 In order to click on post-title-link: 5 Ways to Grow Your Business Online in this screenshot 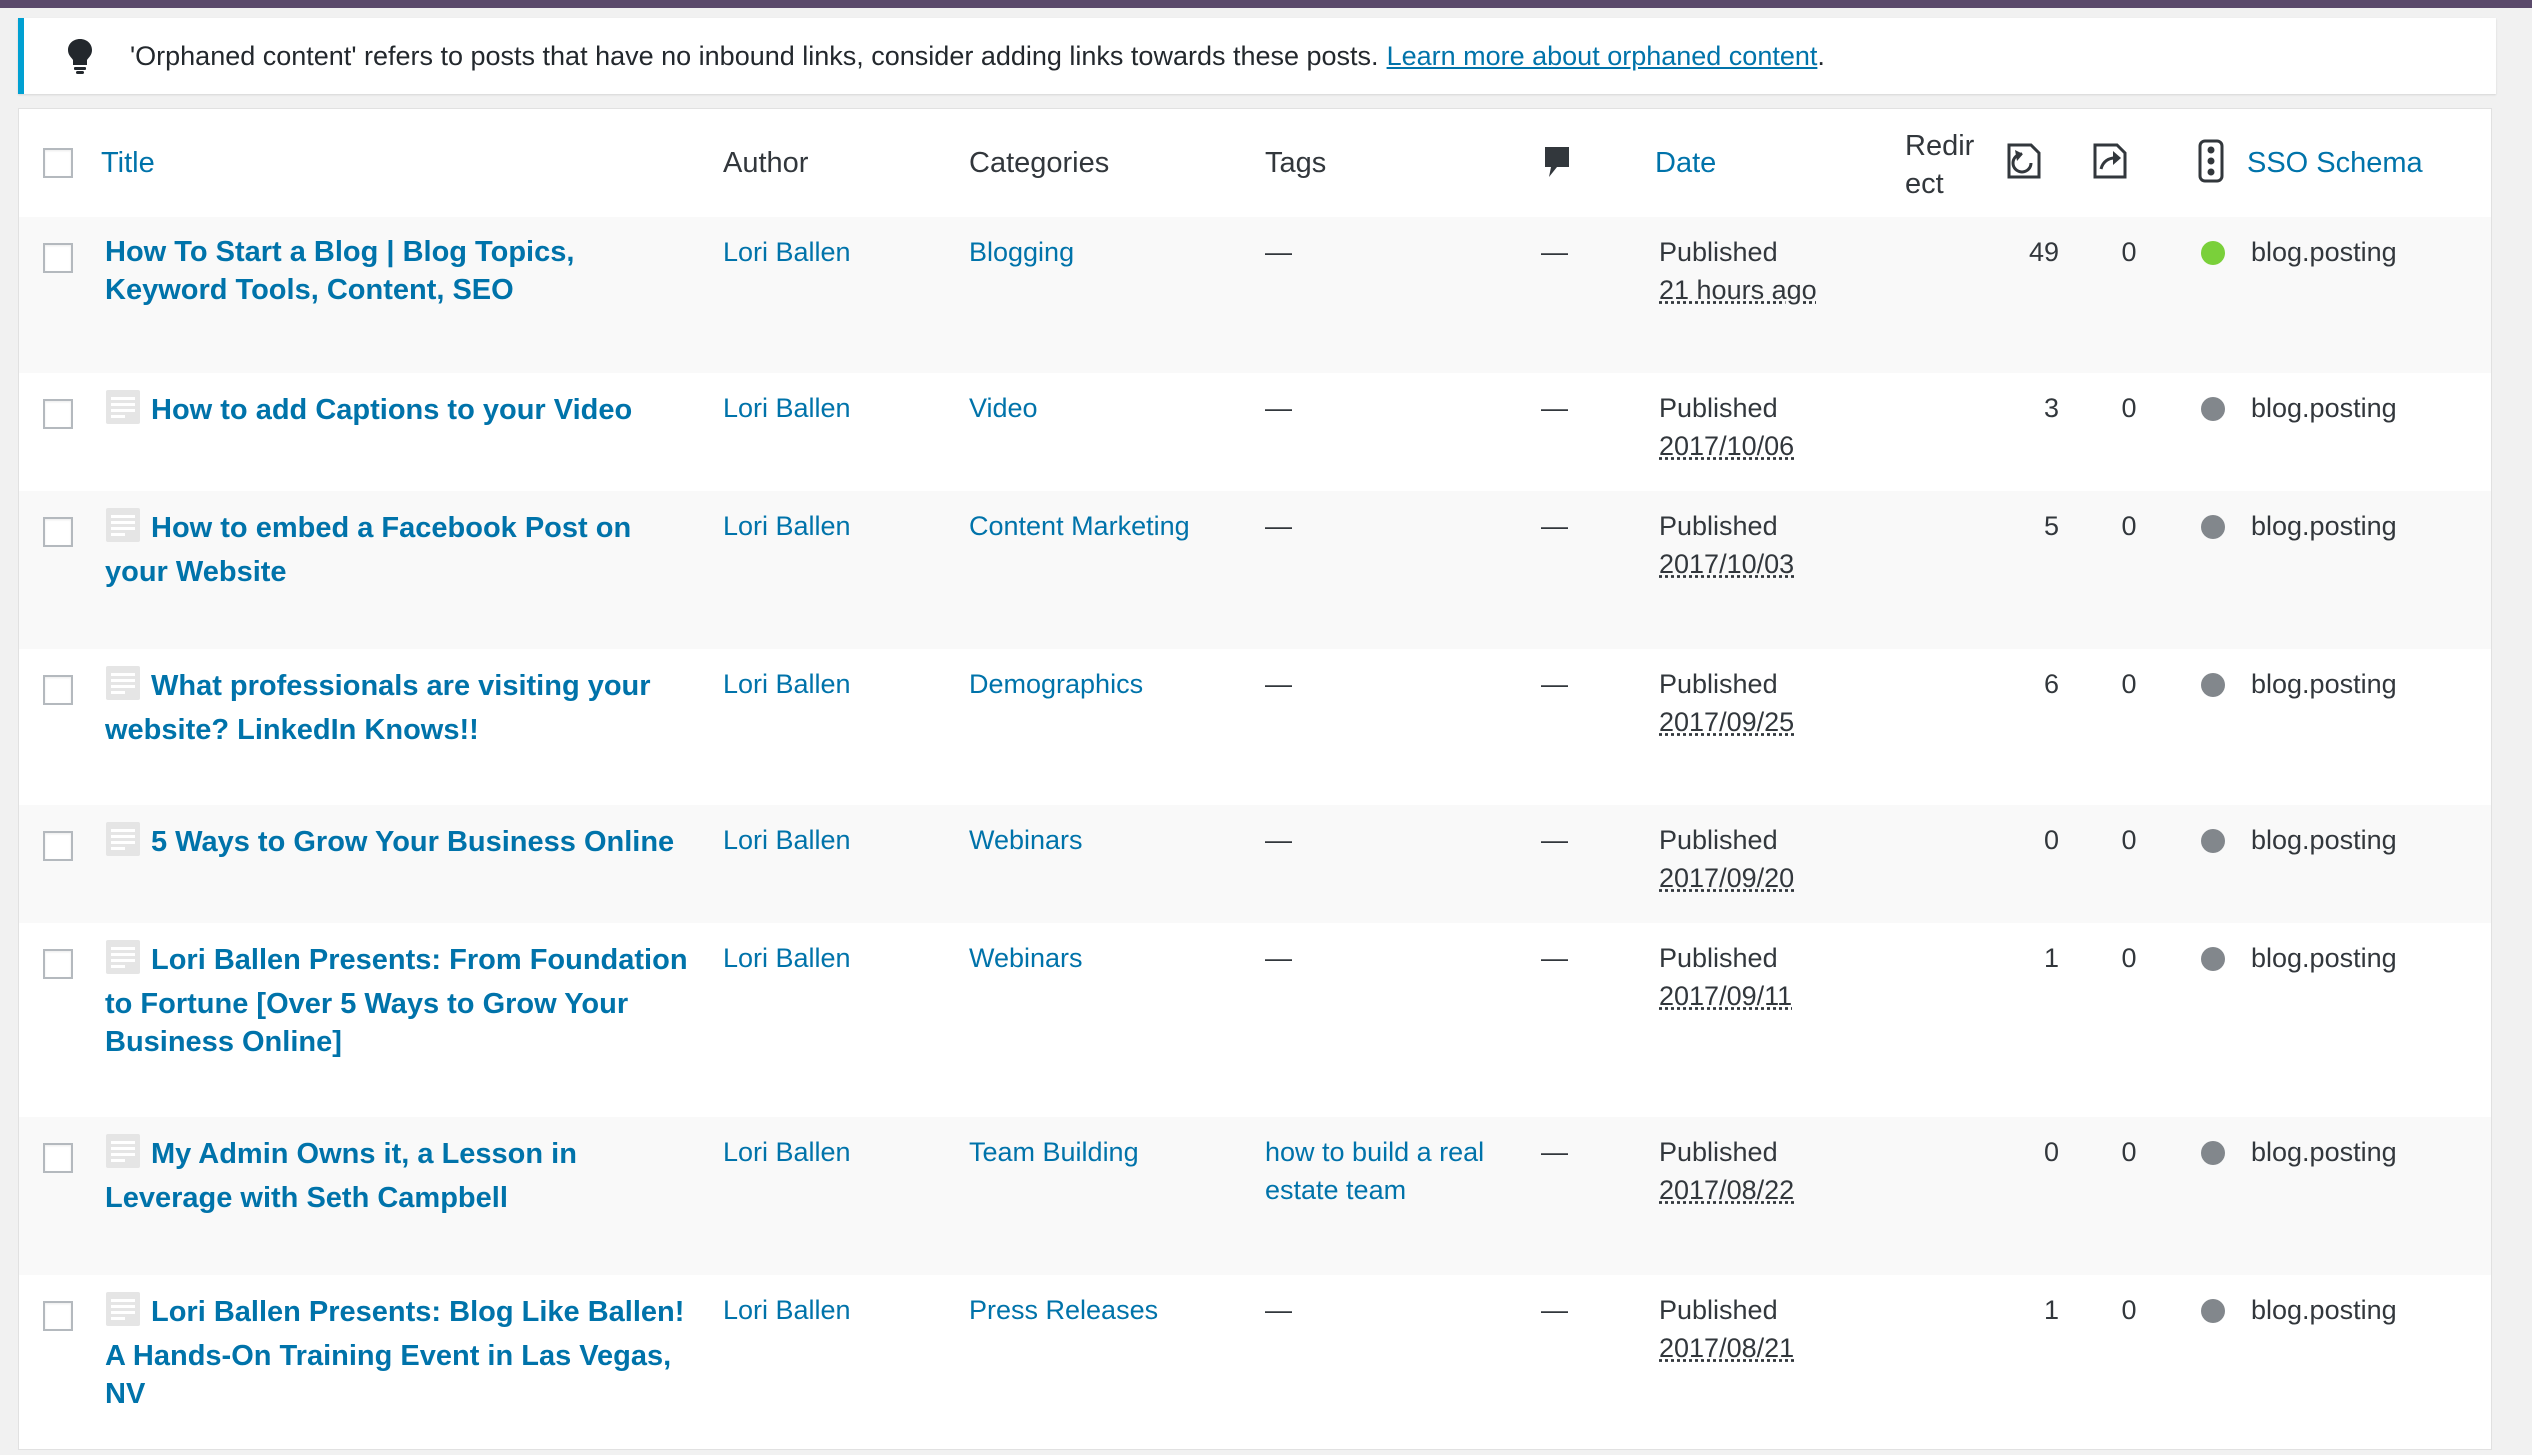, I will do `click(405, 844)`.